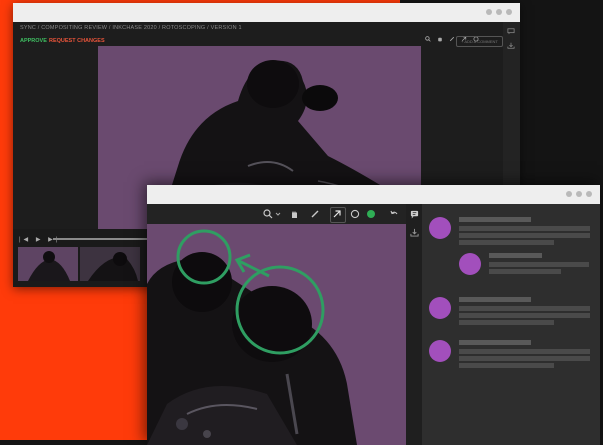 This screenshot has width=603, height=445. I want to click on right-icon-rail, so click(414, 324).